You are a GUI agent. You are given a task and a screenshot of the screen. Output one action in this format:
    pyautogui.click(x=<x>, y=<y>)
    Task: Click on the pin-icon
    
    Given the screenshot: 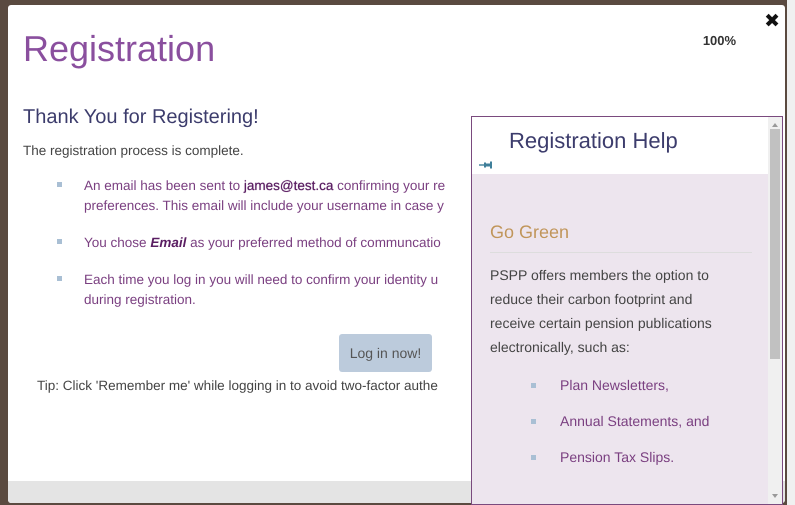 What is the action you would take?
    pyautogui.click(x=486, y=165)
    